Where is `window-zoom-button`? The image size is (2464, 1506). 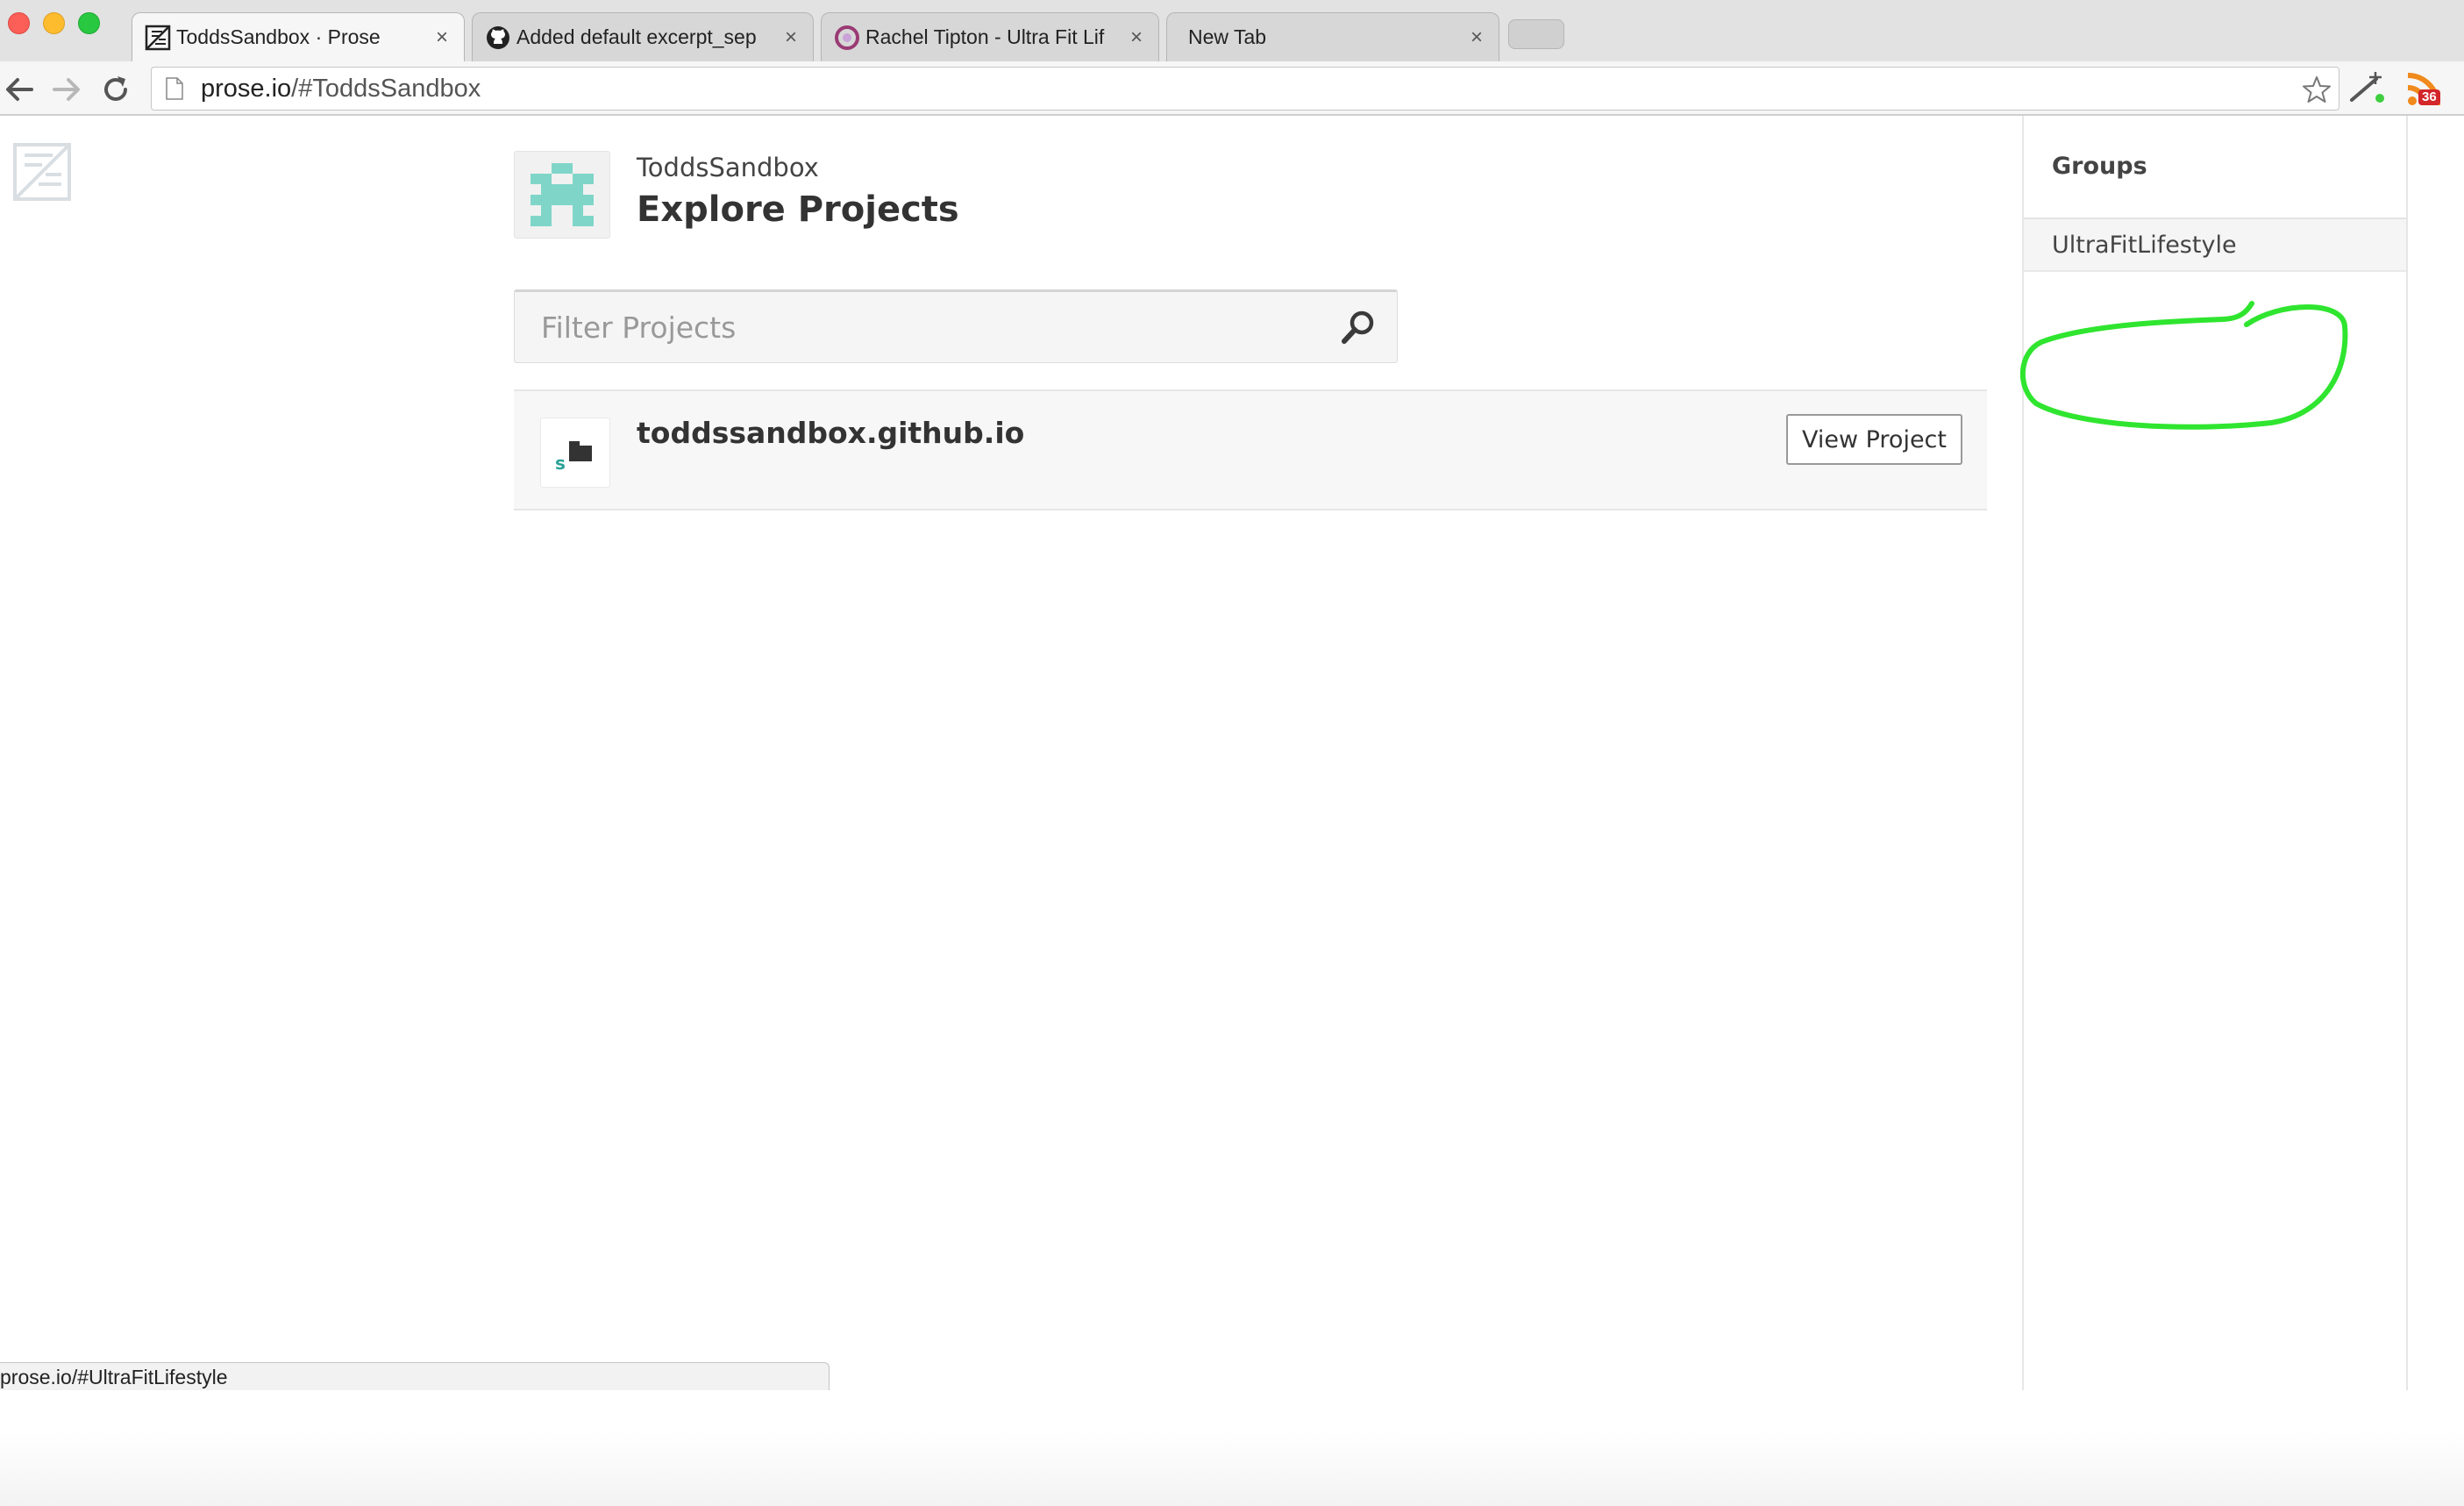
window-zoom-button is located at coordinates (89, 23).